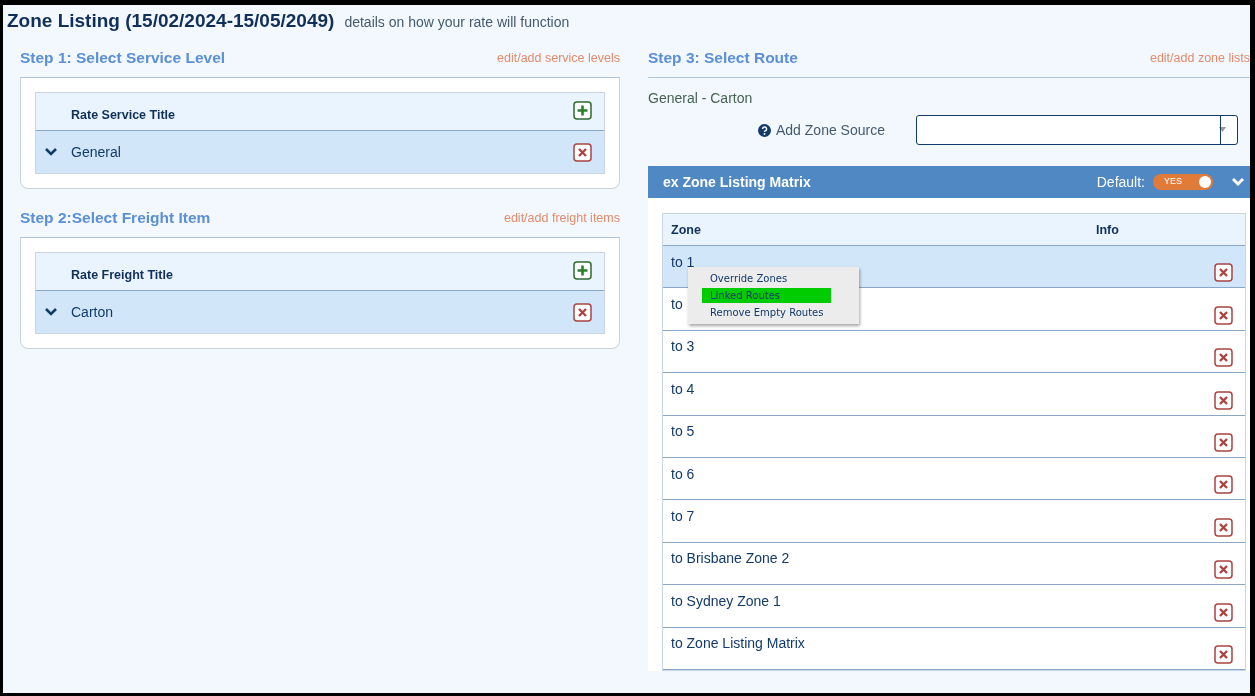  Describe the element at coordinates (320, 152) in the screenshot. I see `table-row: General` at that location.